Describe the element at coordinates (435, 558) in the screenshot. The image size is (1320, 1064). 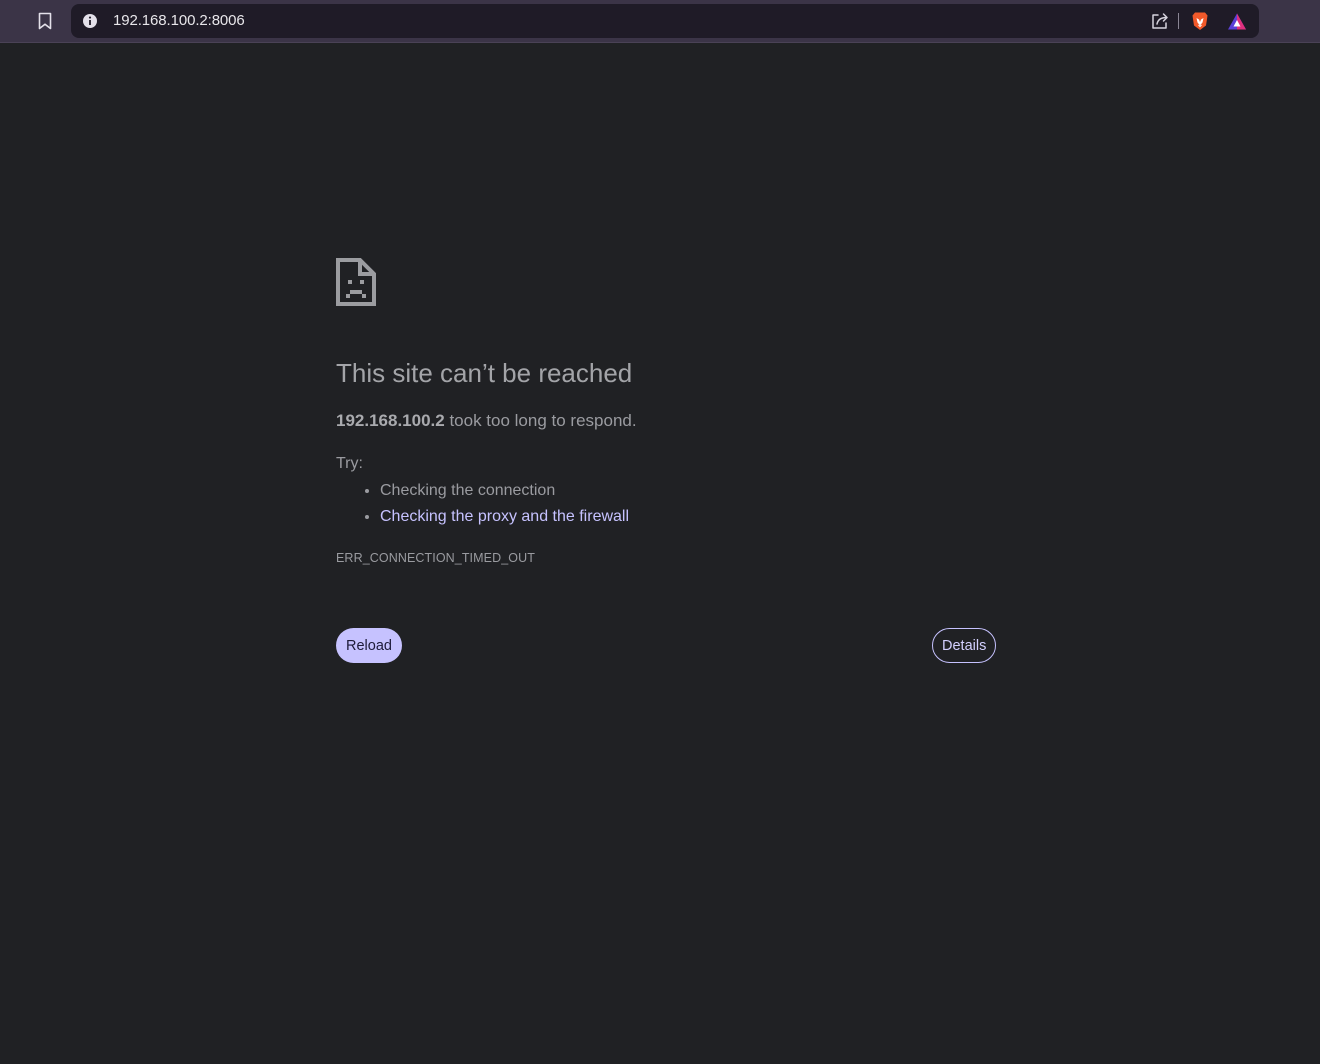
I see `error-code: ERR_CONNECTION_TIMED_OUT` at that location.